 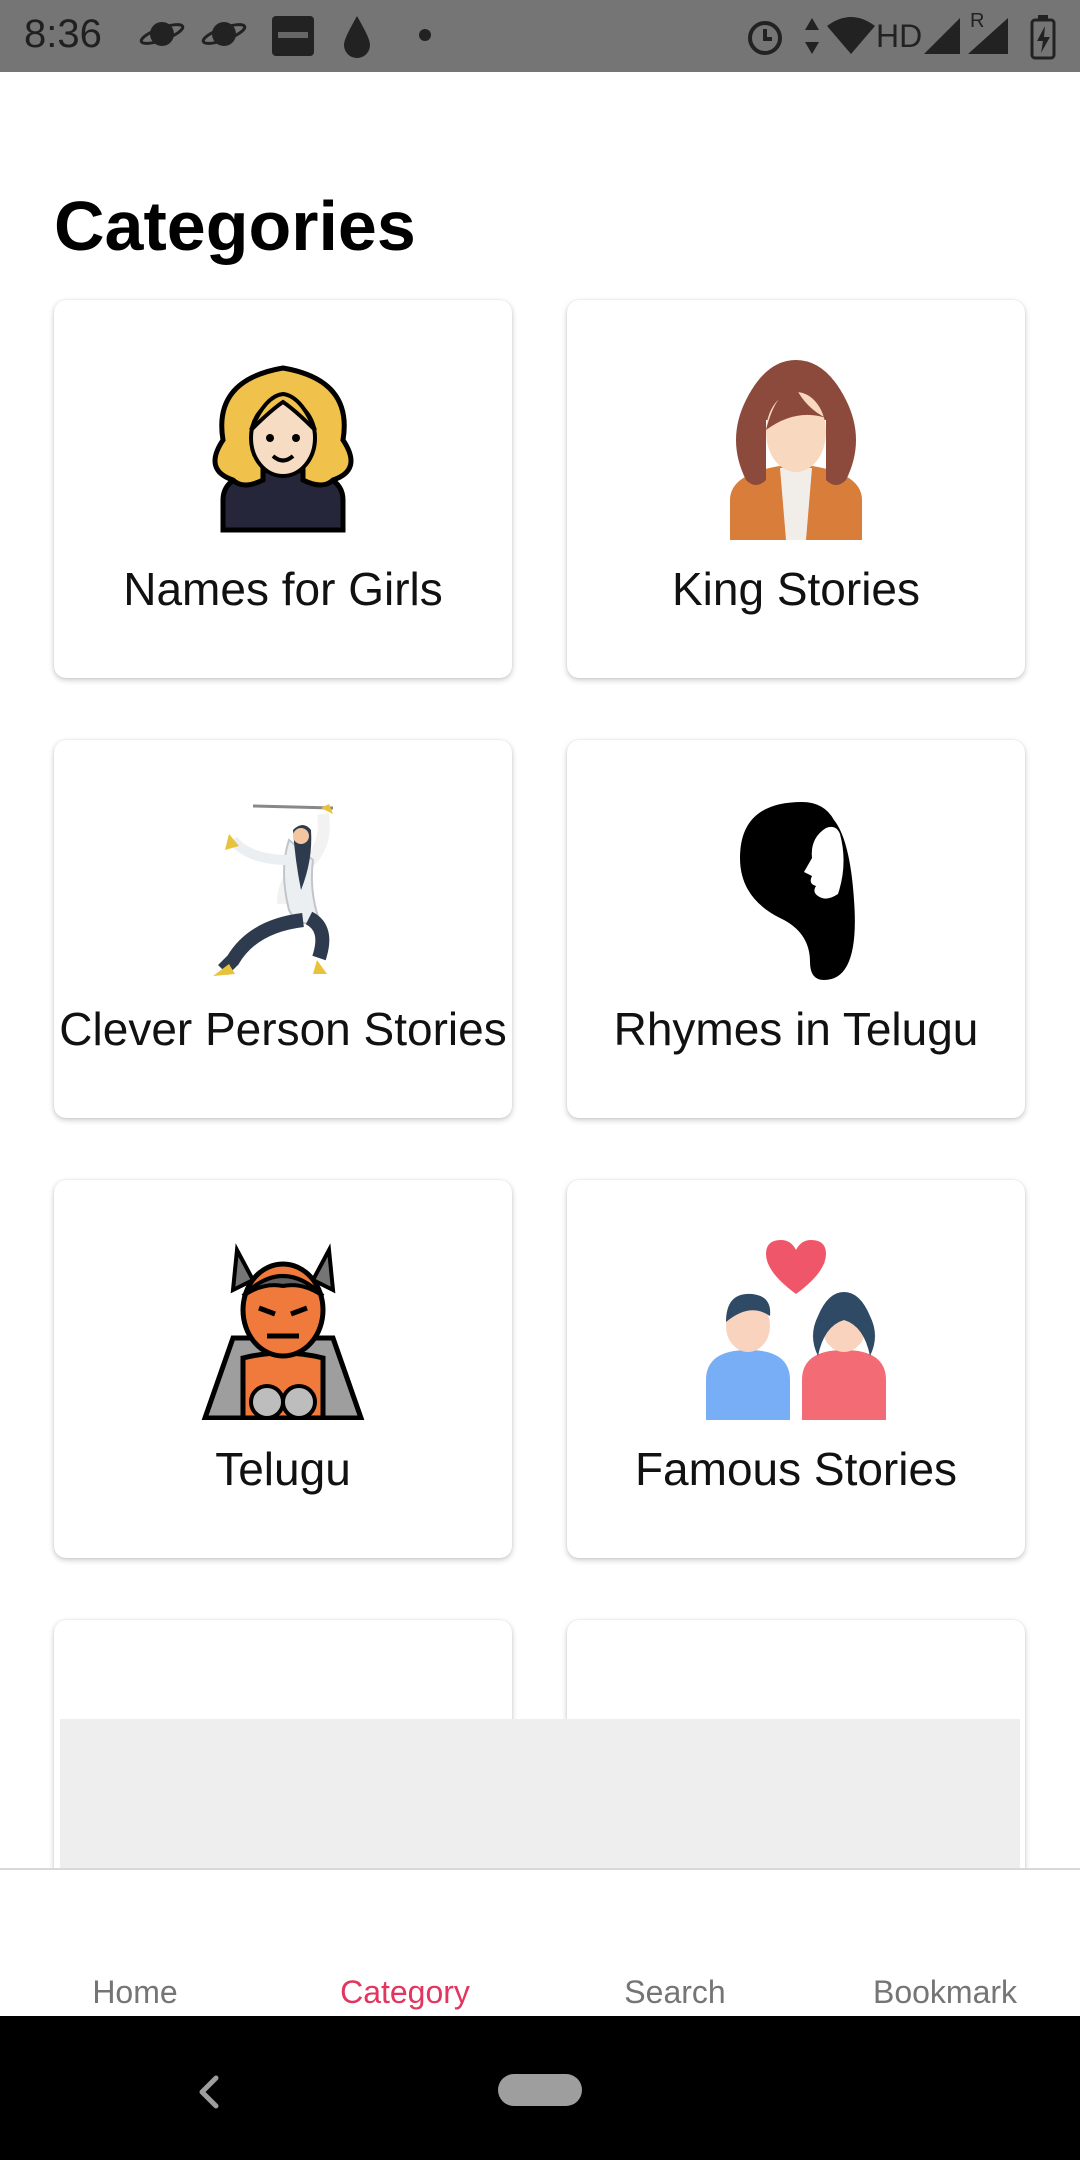 I want to click on nav-bookmark: Bookmark, so click(x=945, y=1992).